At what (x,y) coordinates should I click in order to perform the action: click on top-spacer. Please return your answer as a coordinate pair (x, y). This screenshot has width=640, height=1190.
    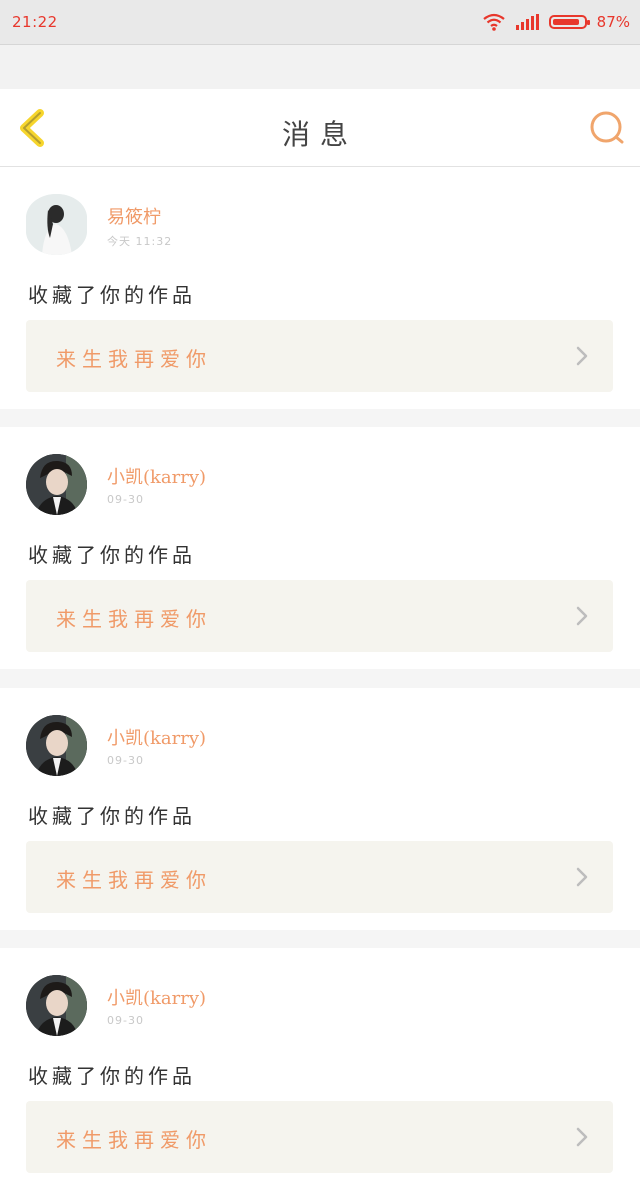
    Looking at the image, I should click on (320, 67).